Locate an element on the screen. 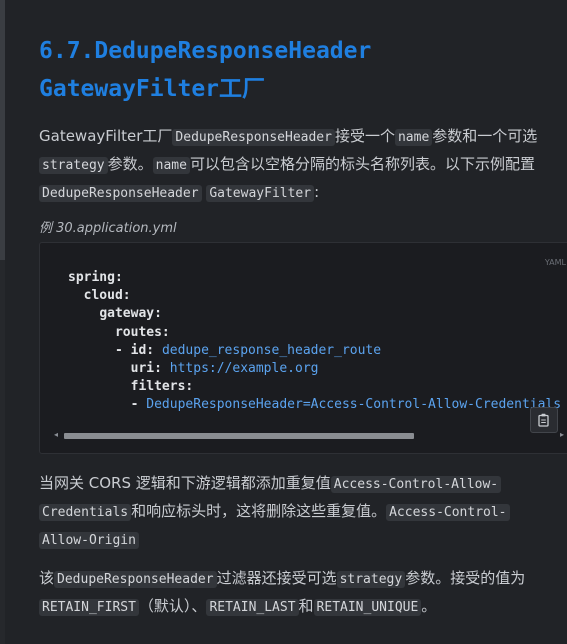  code-line: filters: is located at coordinates (162, 387).